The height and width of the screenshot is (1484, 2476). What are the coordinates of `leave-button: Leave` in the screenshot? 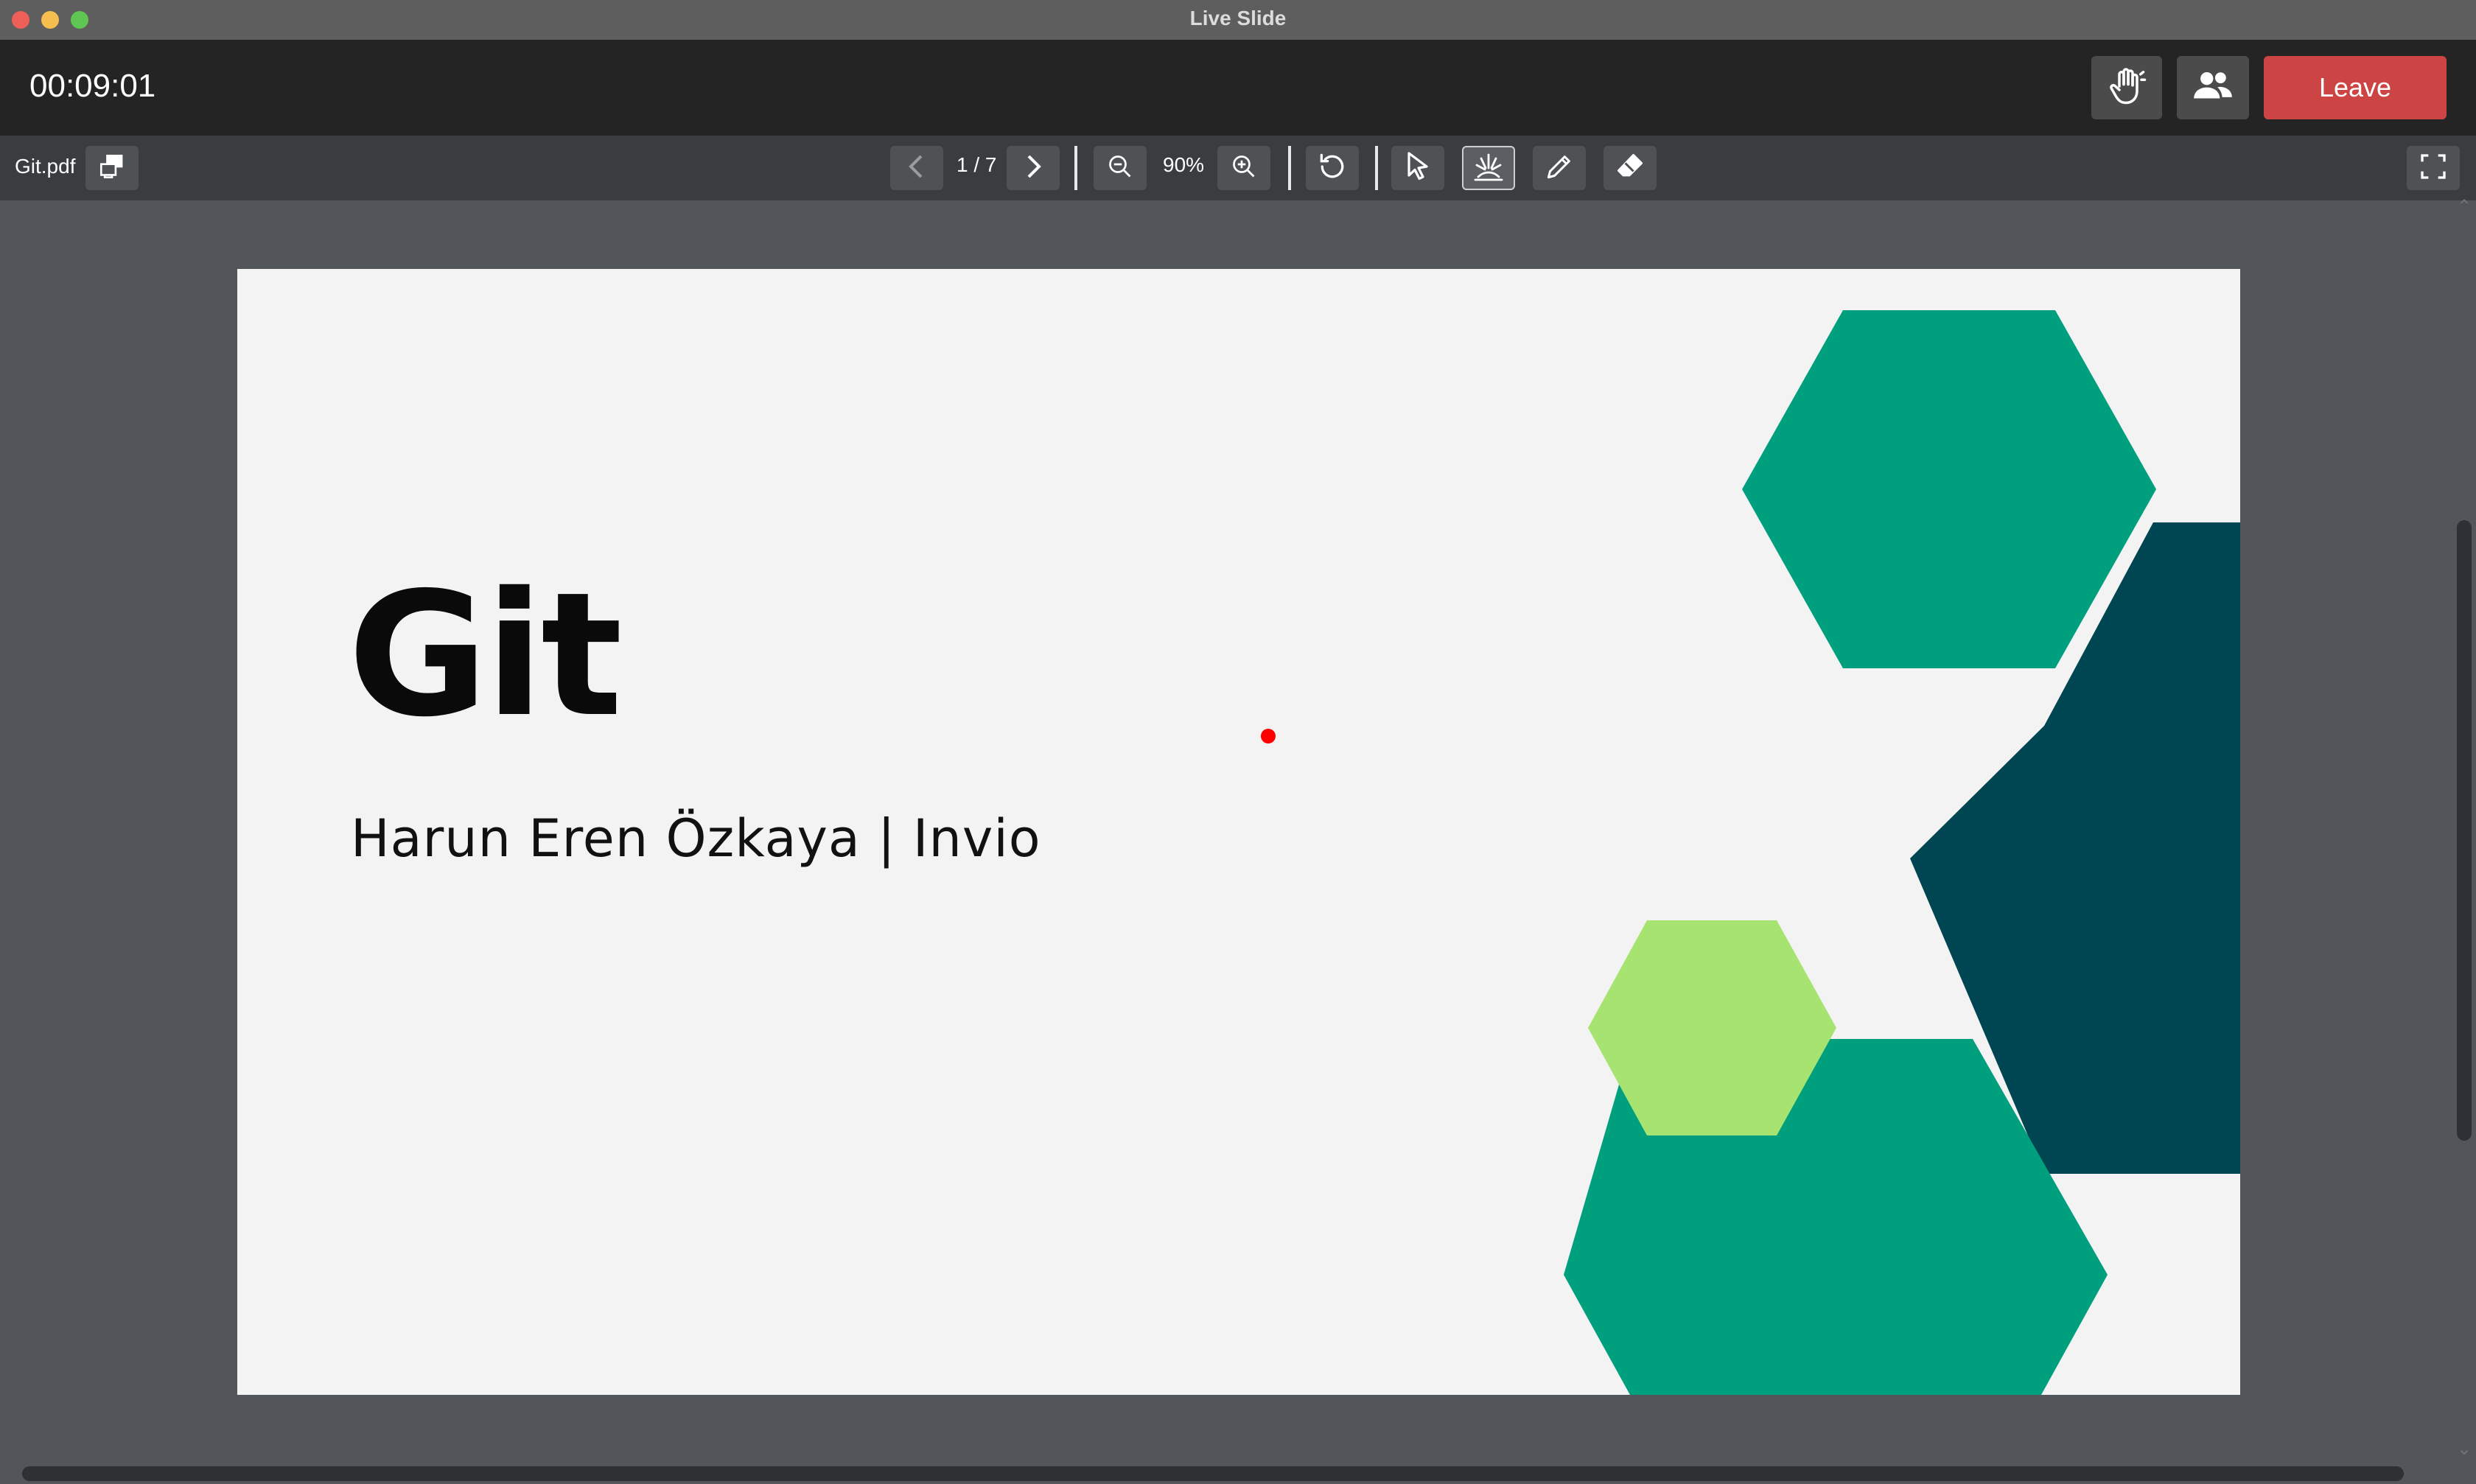 It's located at (2355, 87).